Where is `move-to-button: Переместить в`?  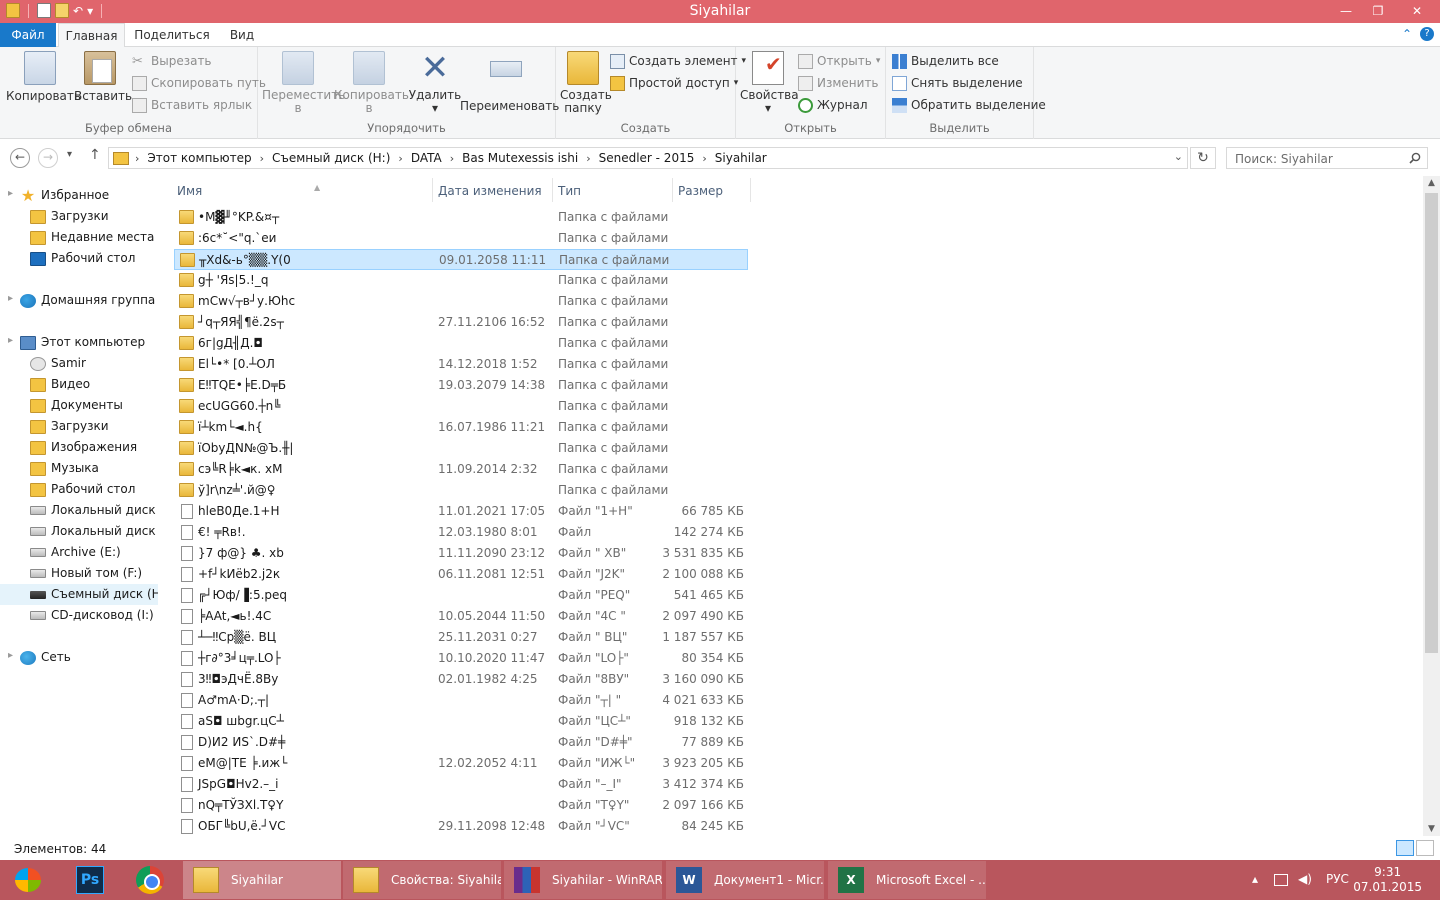
move-to-button: Переместить в is located at coordinates (303, 83).